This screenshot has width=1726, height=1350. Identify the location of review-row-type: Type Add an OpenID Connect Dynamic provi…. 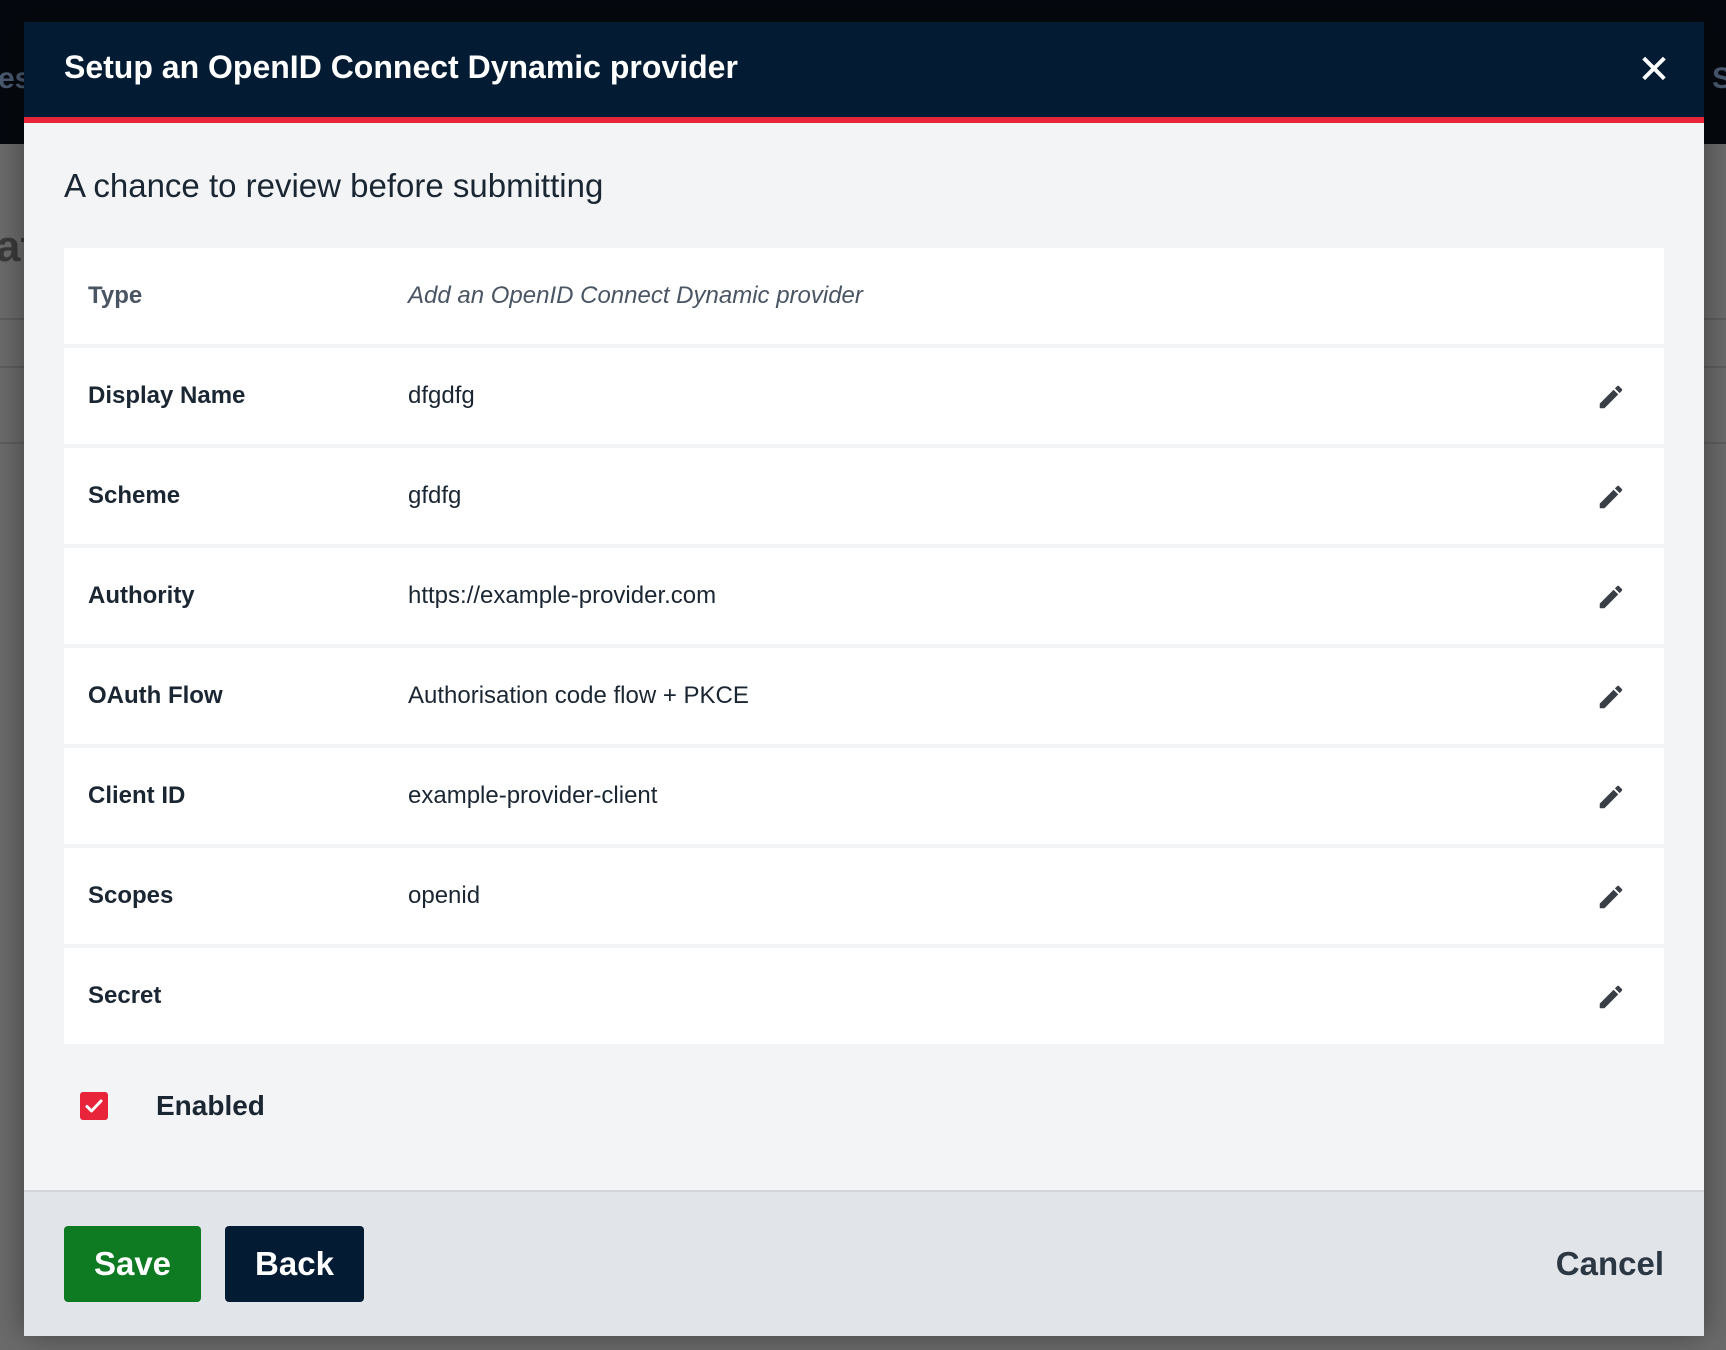
(864, 296).